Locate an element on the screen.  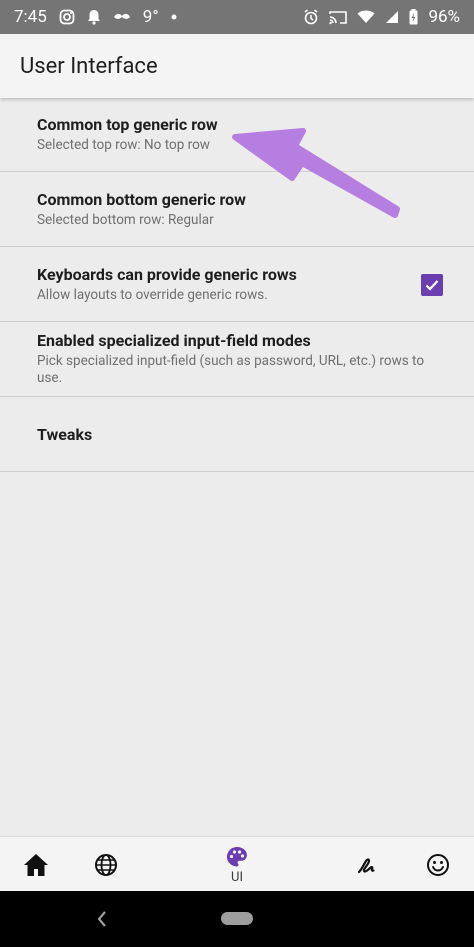
gesture-icon is located at coordinates (366, 865).